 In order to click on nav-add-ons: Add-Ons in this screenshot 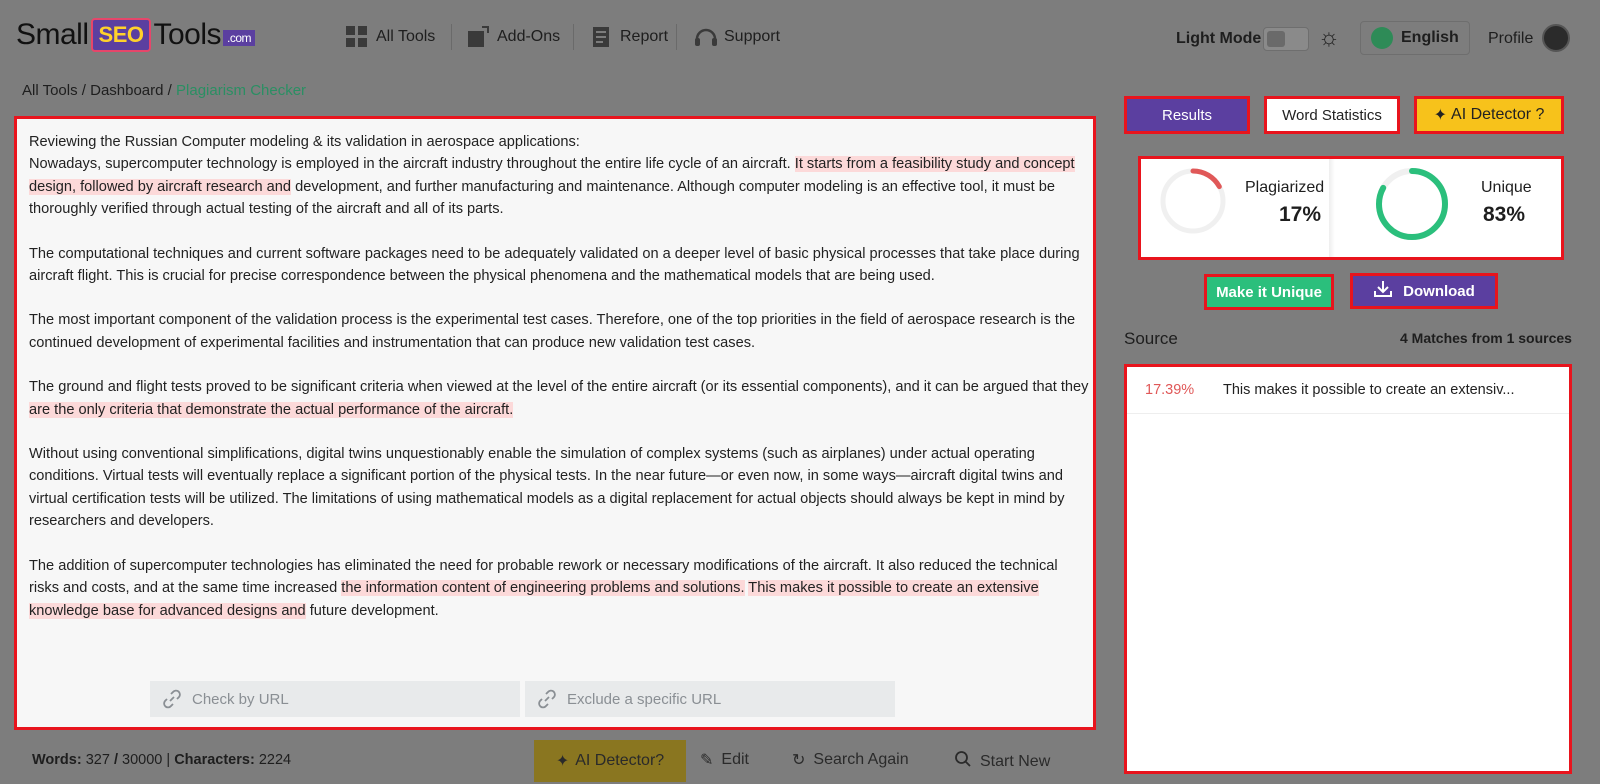, I will do `click(513, 37)`.